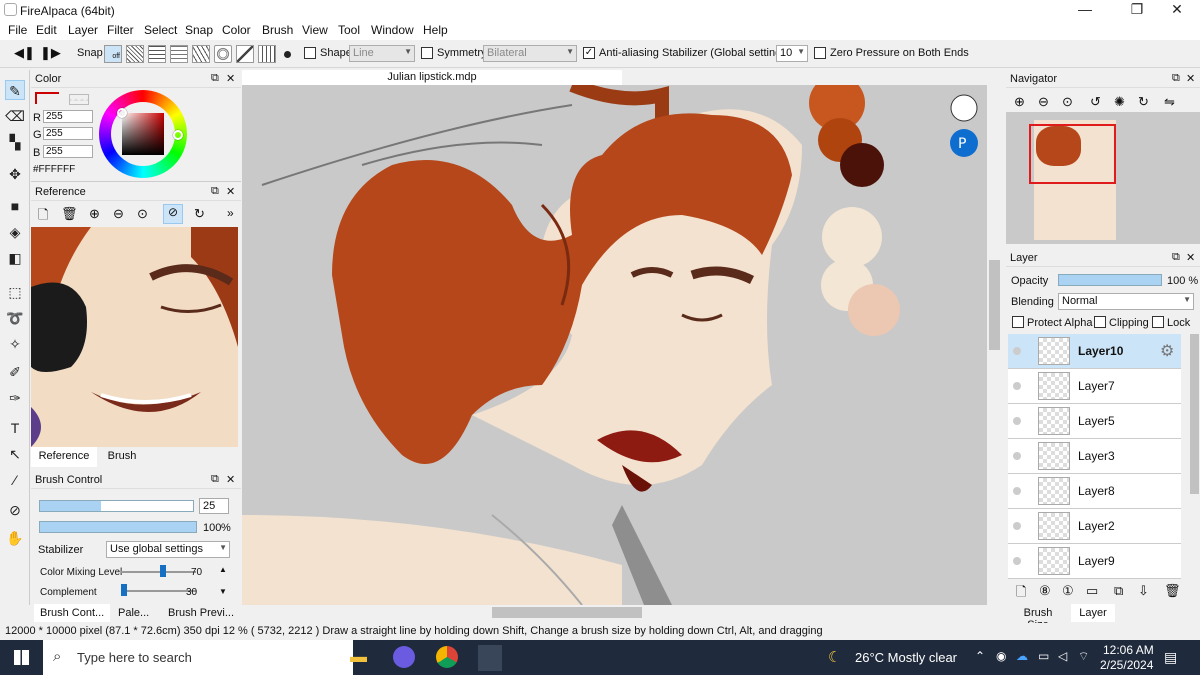 This screenshot has width=1200, height=675. I want to click on new-folder-icon: ▭, so click(1092, 591).